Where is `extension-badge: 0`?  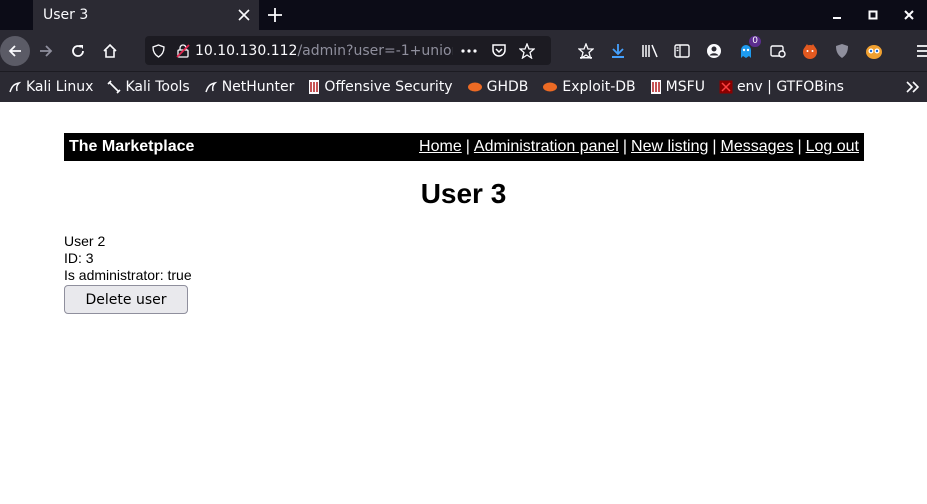 extension-badge: 0 is located at coordinates (755, 41).